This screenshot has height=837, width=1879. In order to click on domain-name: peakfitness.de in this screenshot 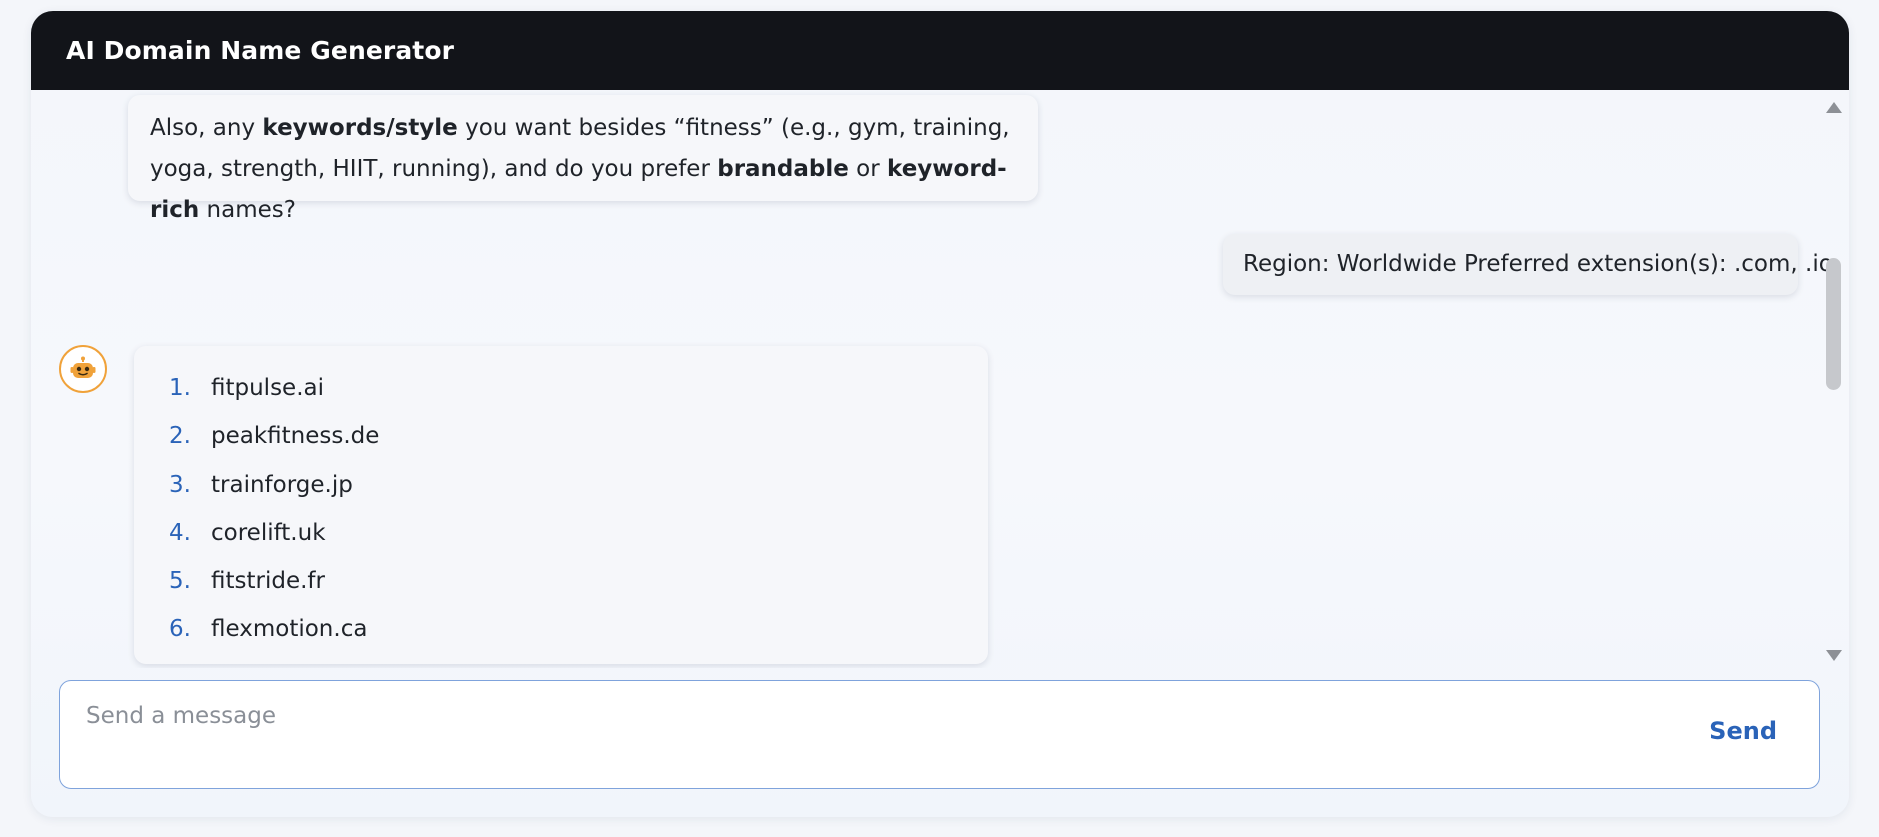, I will do `click(295, 436)`.